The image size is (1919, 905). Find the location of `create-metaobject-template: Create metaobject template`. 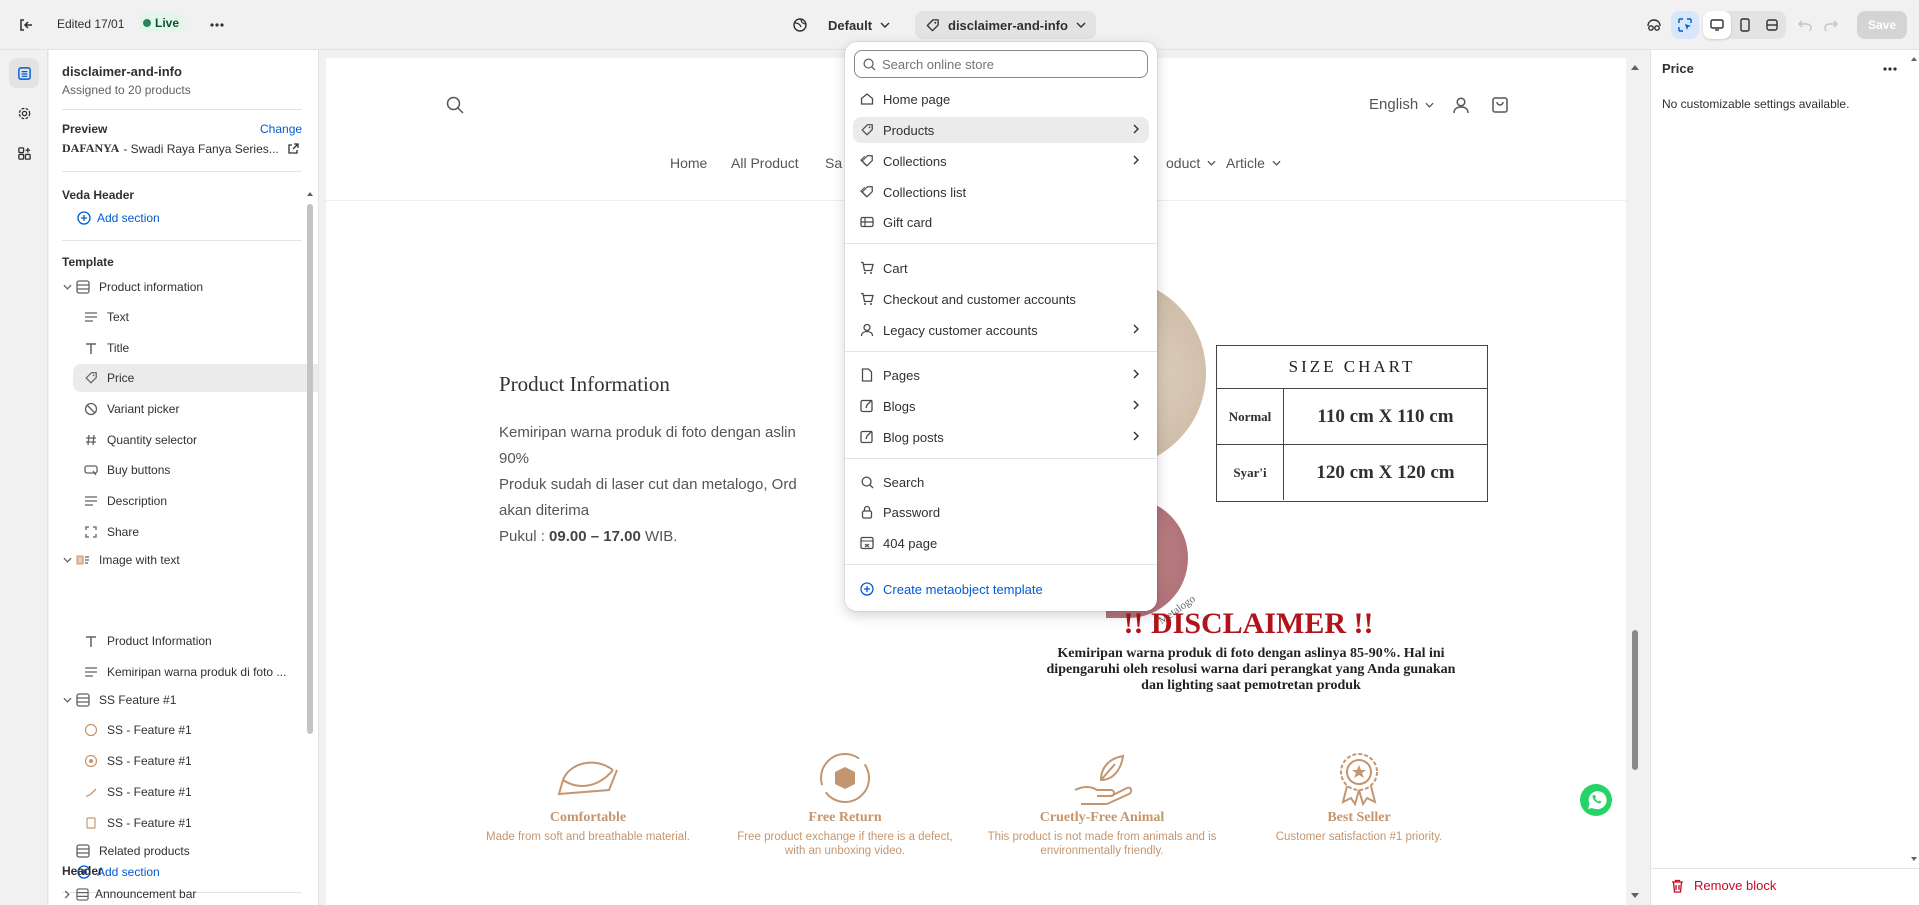

create-metaobject-template: Create metaobject template is located at coordinates (1001, 589).